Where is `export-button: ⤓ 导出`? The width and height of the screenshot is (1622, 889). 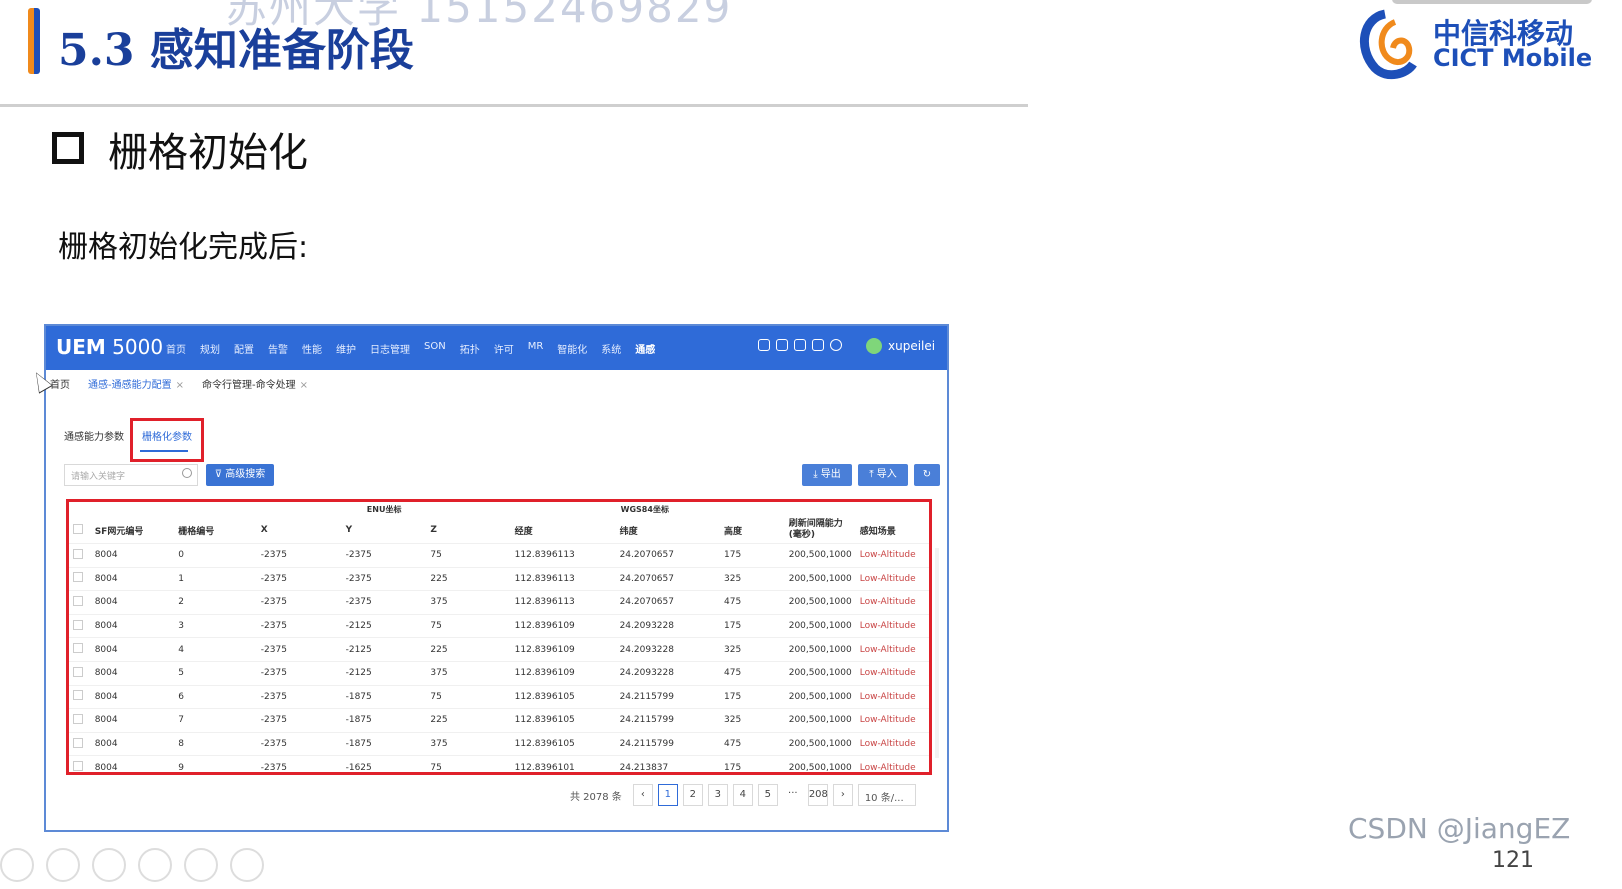 export-button: ⤓ 导出 is located at coordinates (827, 475).